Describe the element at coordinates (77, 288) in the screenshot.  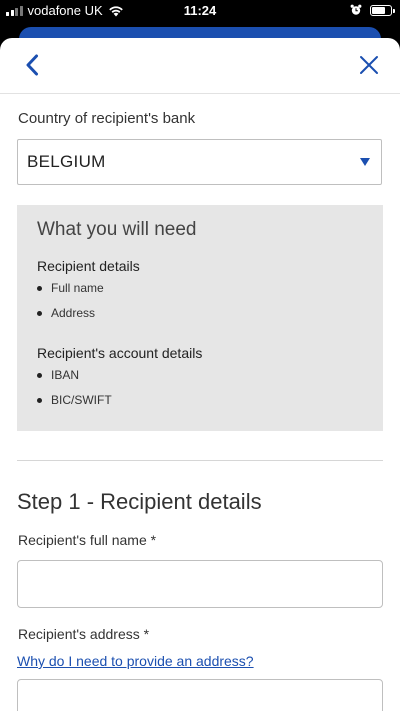
I see `requirements-item-label: Full name` at that location.